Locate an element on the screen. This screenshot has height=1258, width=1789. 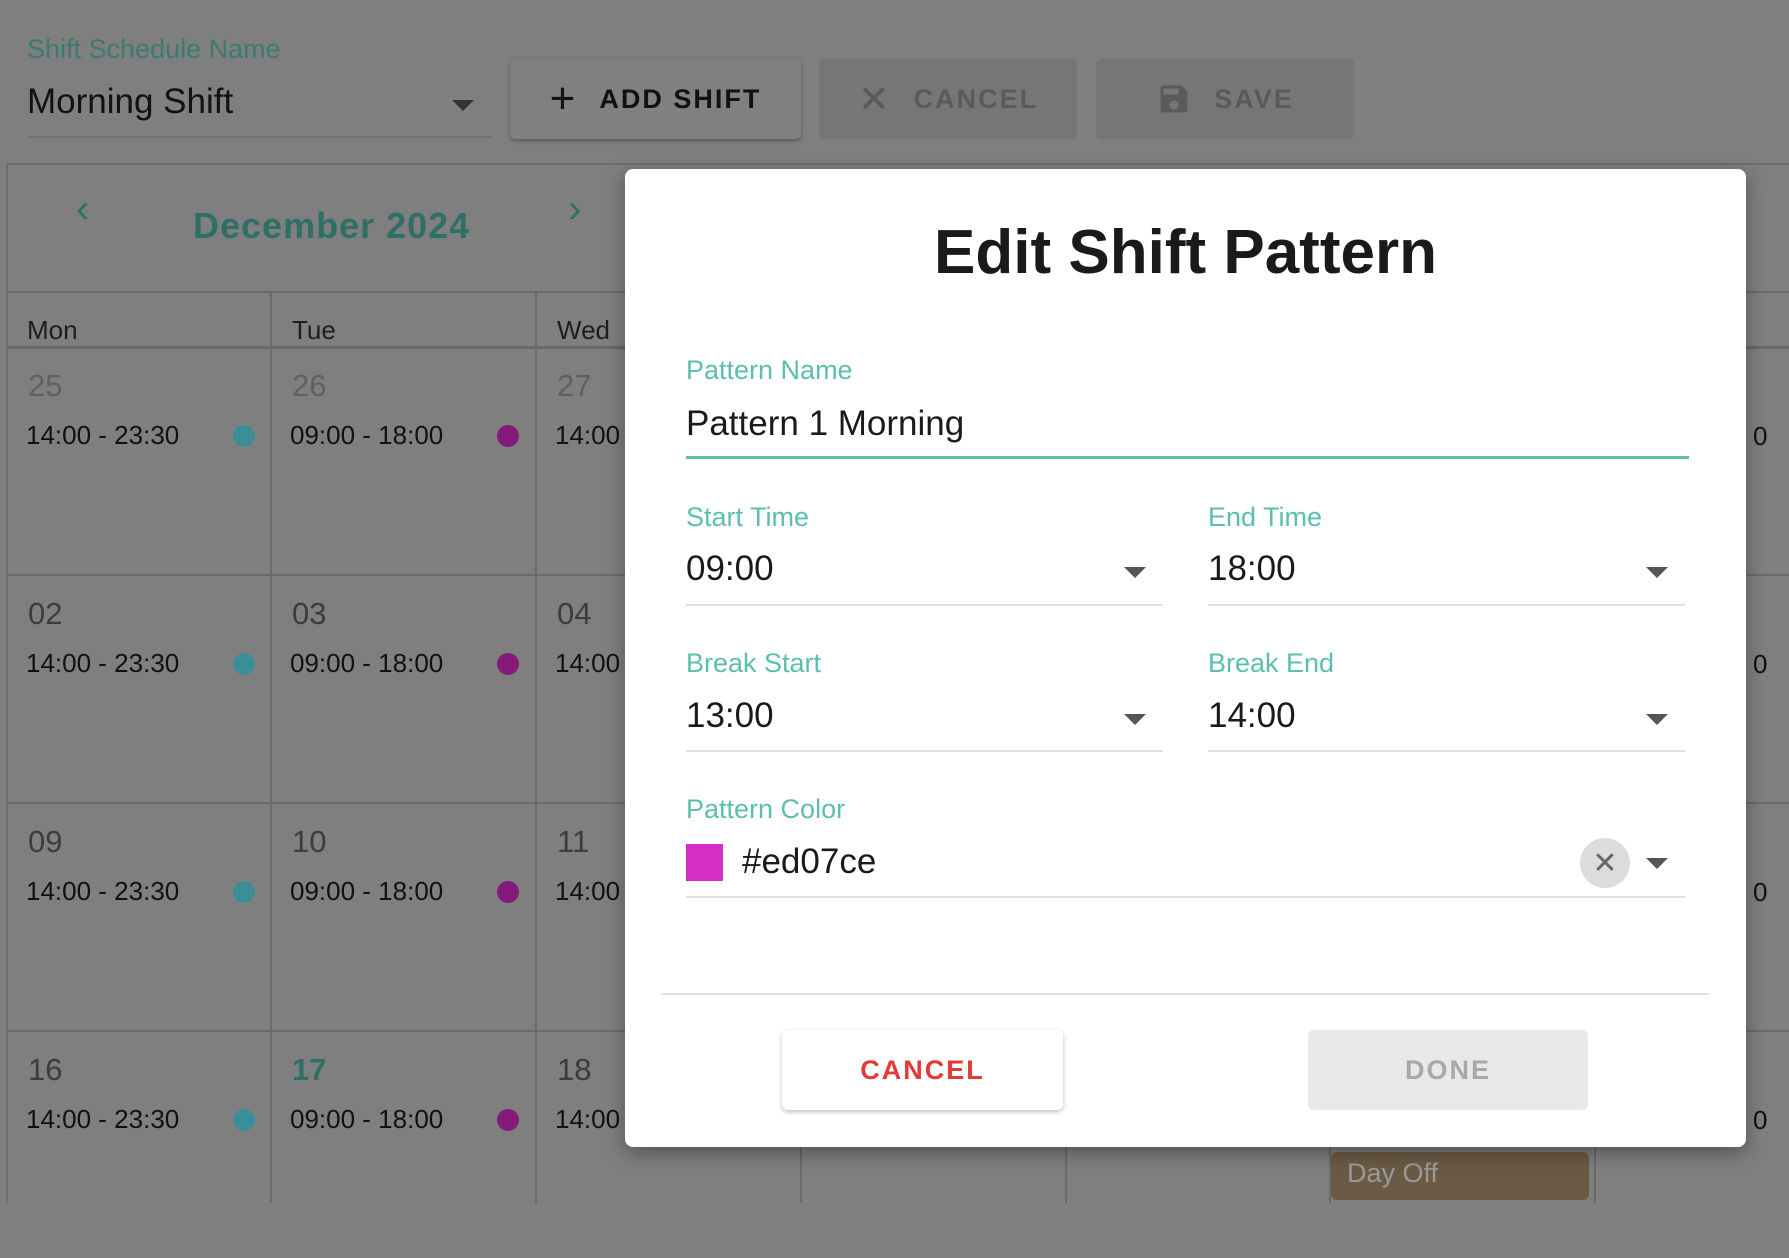
pattern-color-select: #ed07ce is located at coordinates (809, 862).